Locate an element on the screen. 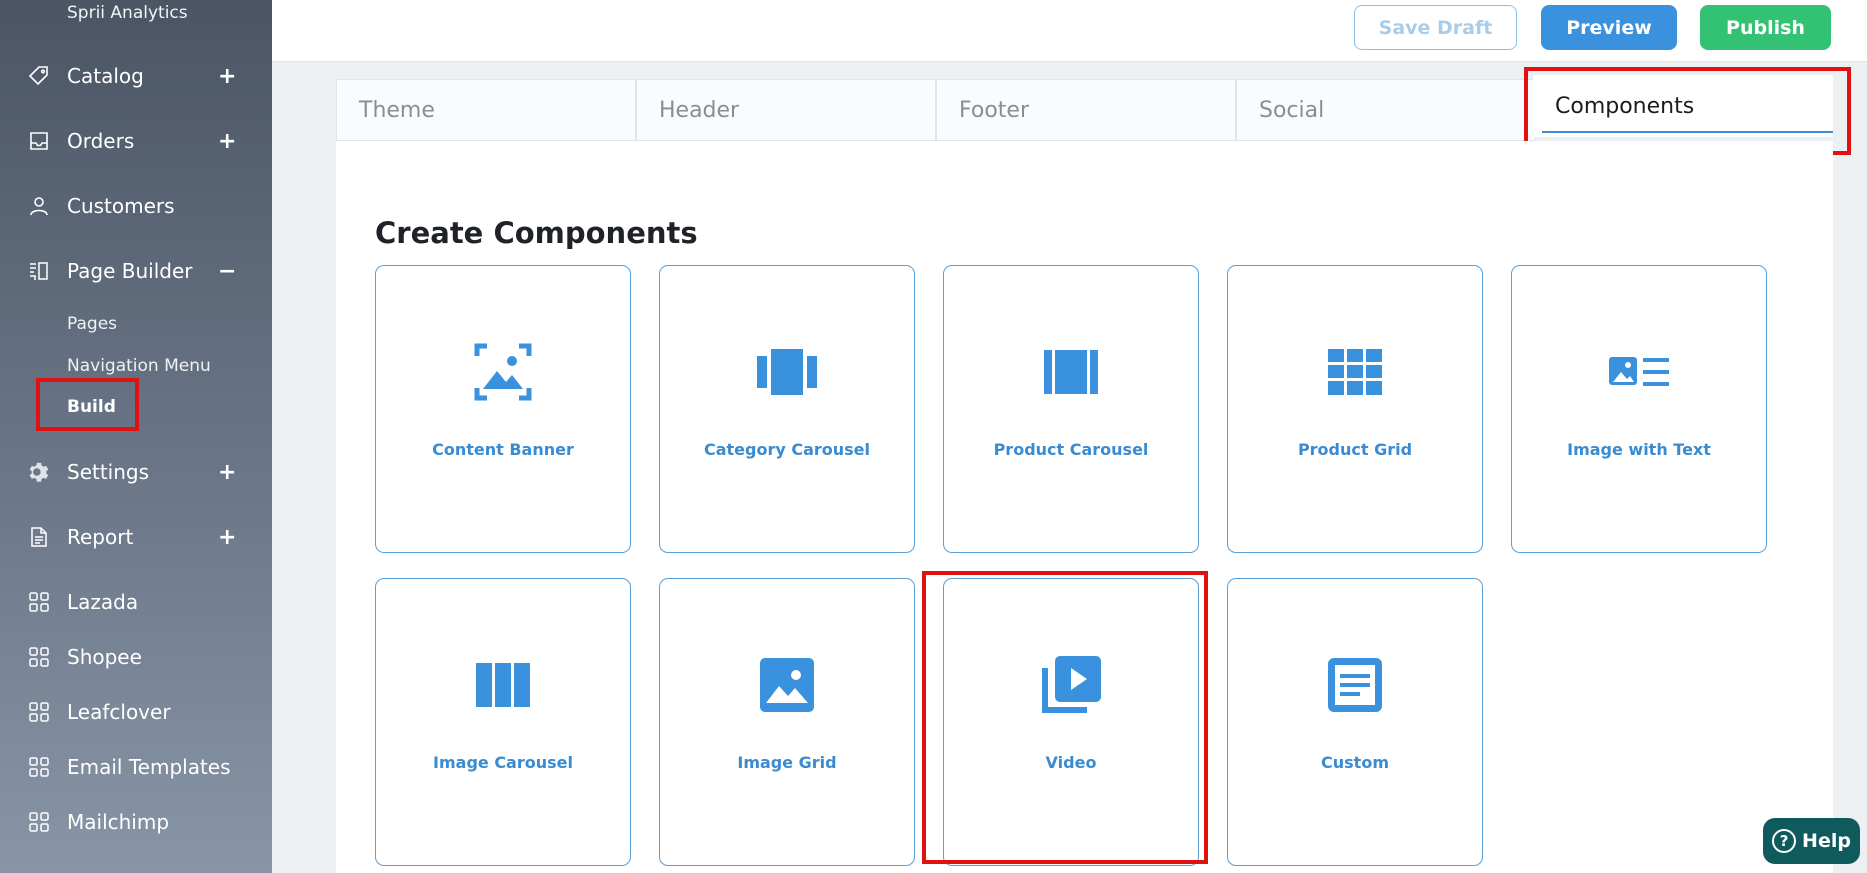  gear-icon is located at coordinates (39, 472).